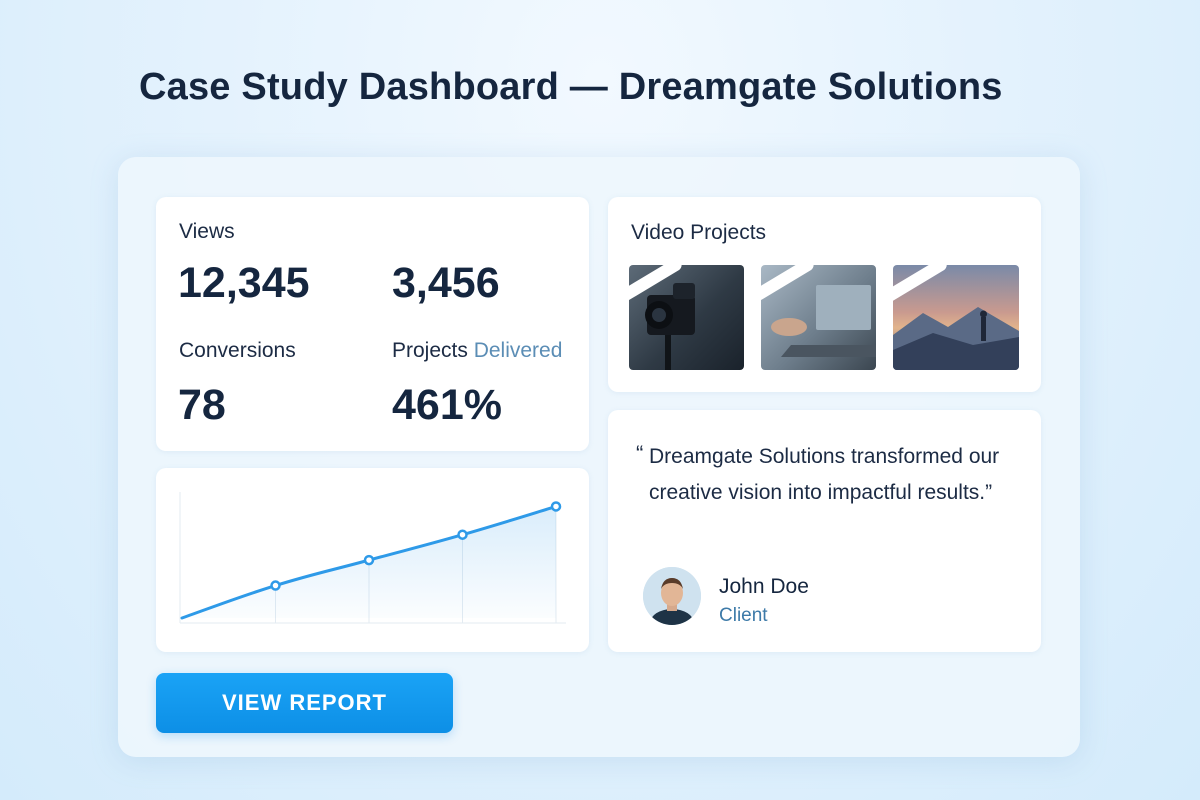 This screenshot has height=800, width=1200. I want to click on video-projects-card: Video Projects, so click(824, 294).